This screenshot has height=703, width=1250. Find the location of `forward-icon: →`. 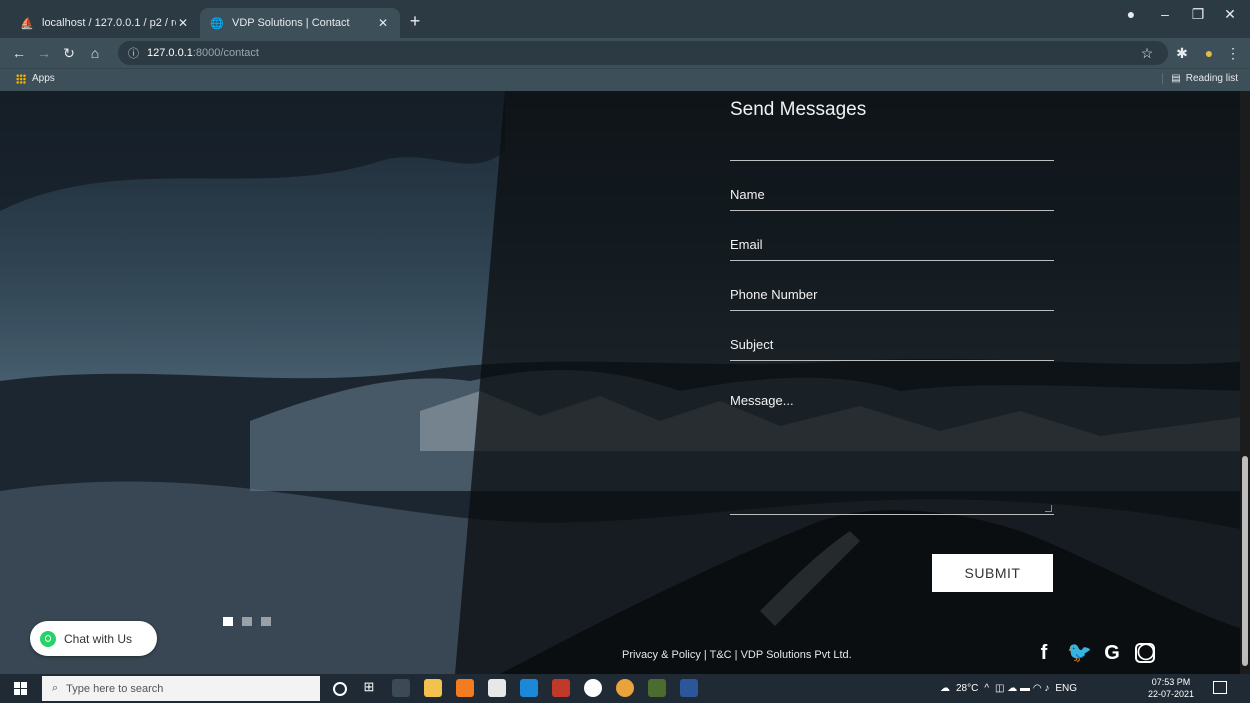

forward-icon: → is located at coordinates (44, 53).